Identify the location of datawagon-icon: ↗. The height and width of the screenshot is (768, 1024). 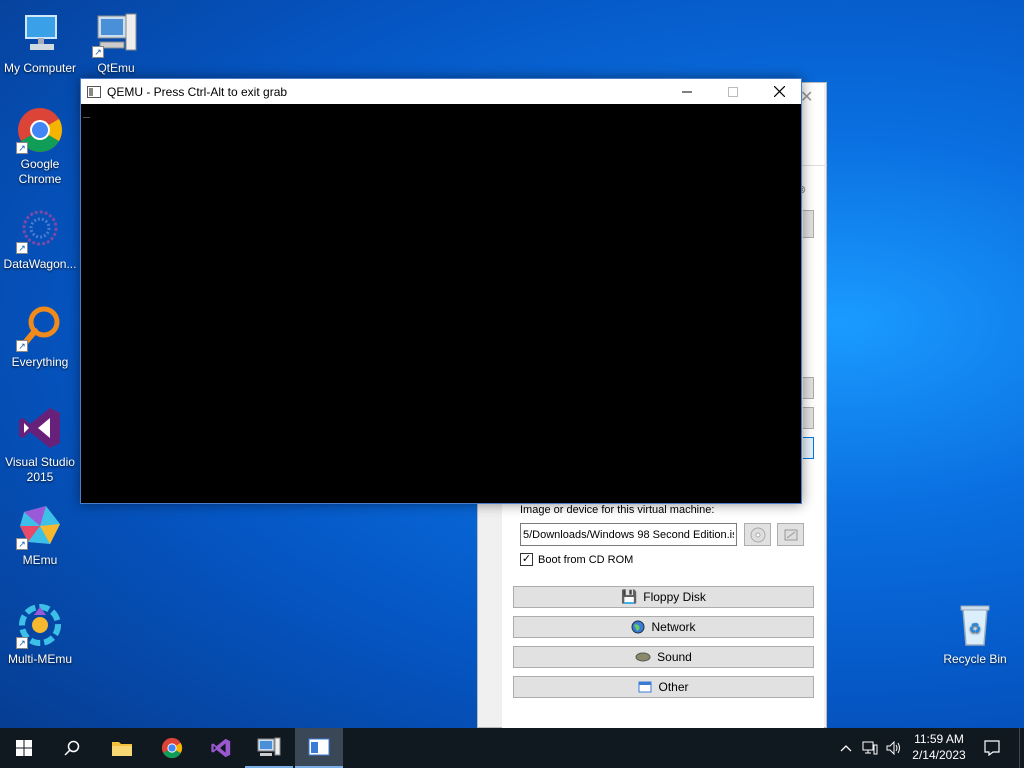
(40, 230).